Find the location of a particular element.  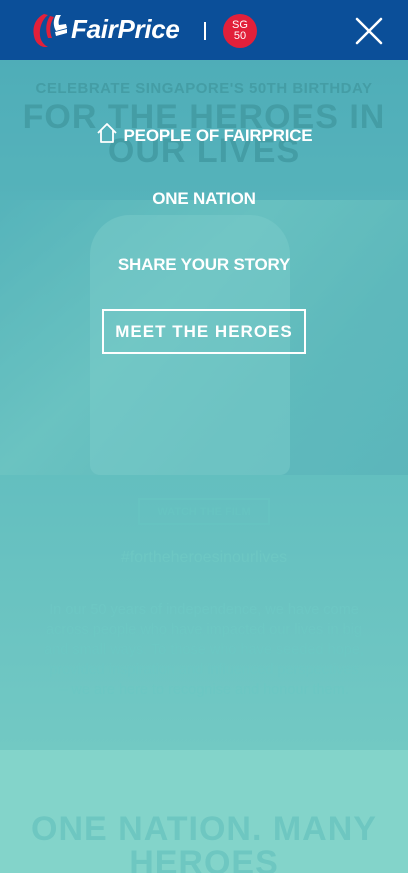

menu-item-share-your-story: SHARE YOUR STORY is located at coordinates (204, 265).